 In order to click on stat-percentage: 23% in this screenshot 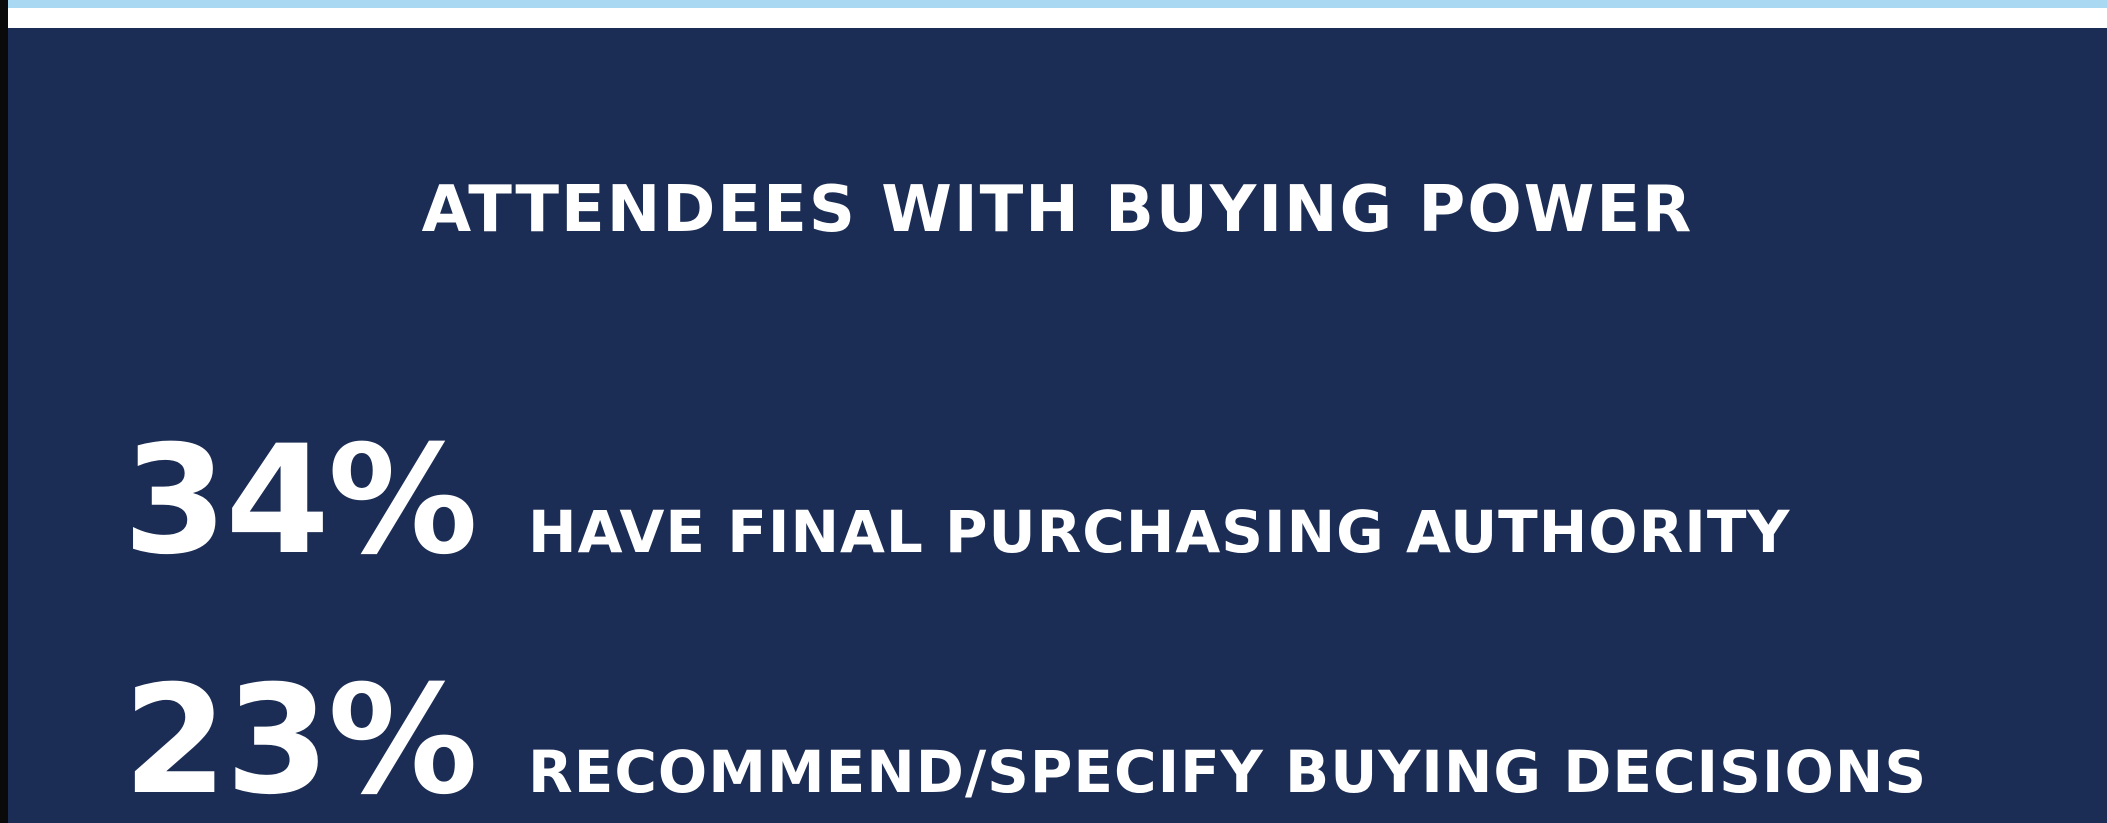, I will do `click(300, 738)`.